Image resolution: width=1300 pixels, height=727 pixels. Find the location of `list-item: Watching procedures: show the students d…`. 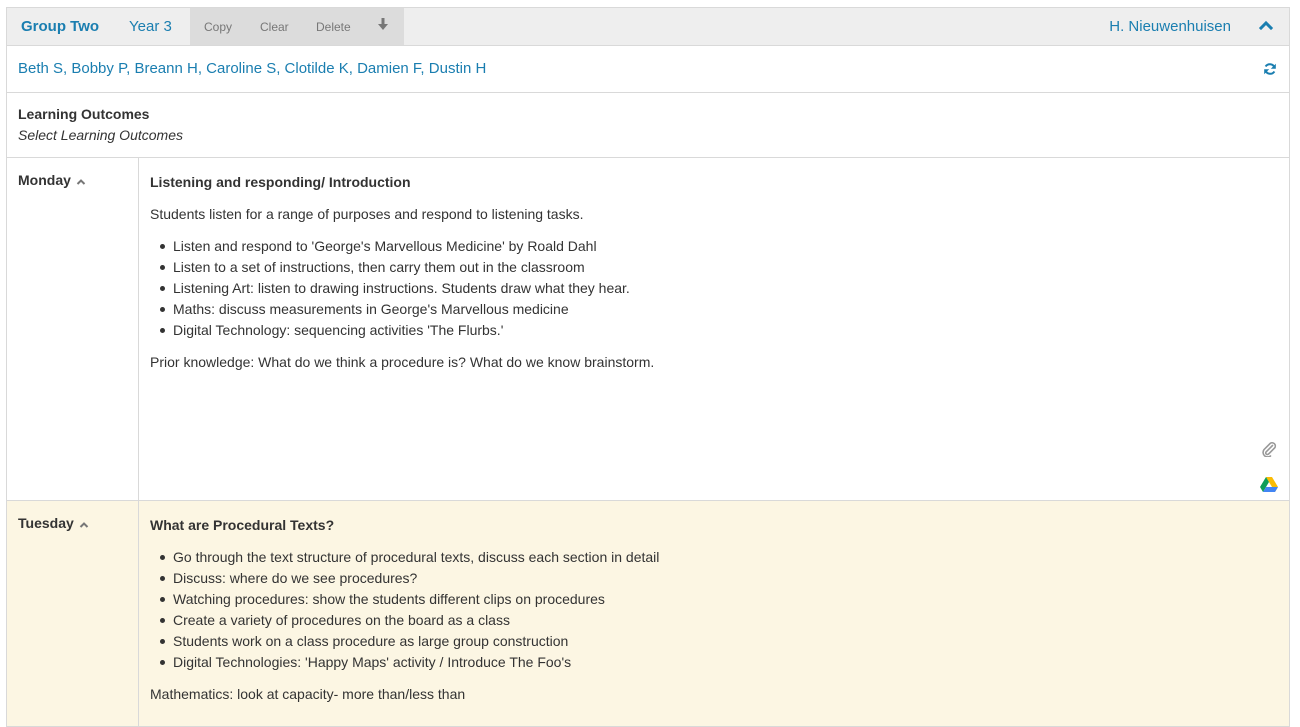

list-item: Watching procedures: show the students d… is located at coordinates (704, 599).